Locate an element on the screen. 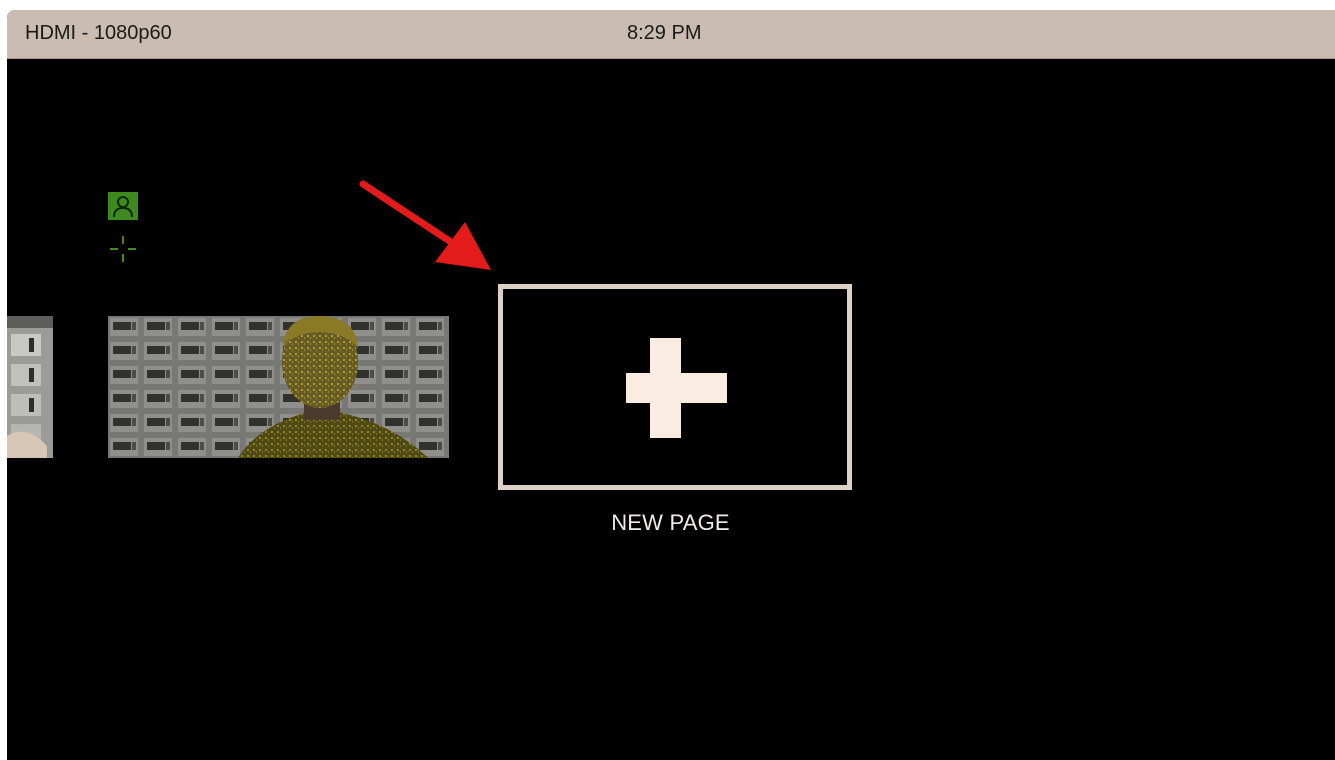 The height and width of the screenshot is (760, 1335). page-thumbnail-current is located at coordinates (278, 387).